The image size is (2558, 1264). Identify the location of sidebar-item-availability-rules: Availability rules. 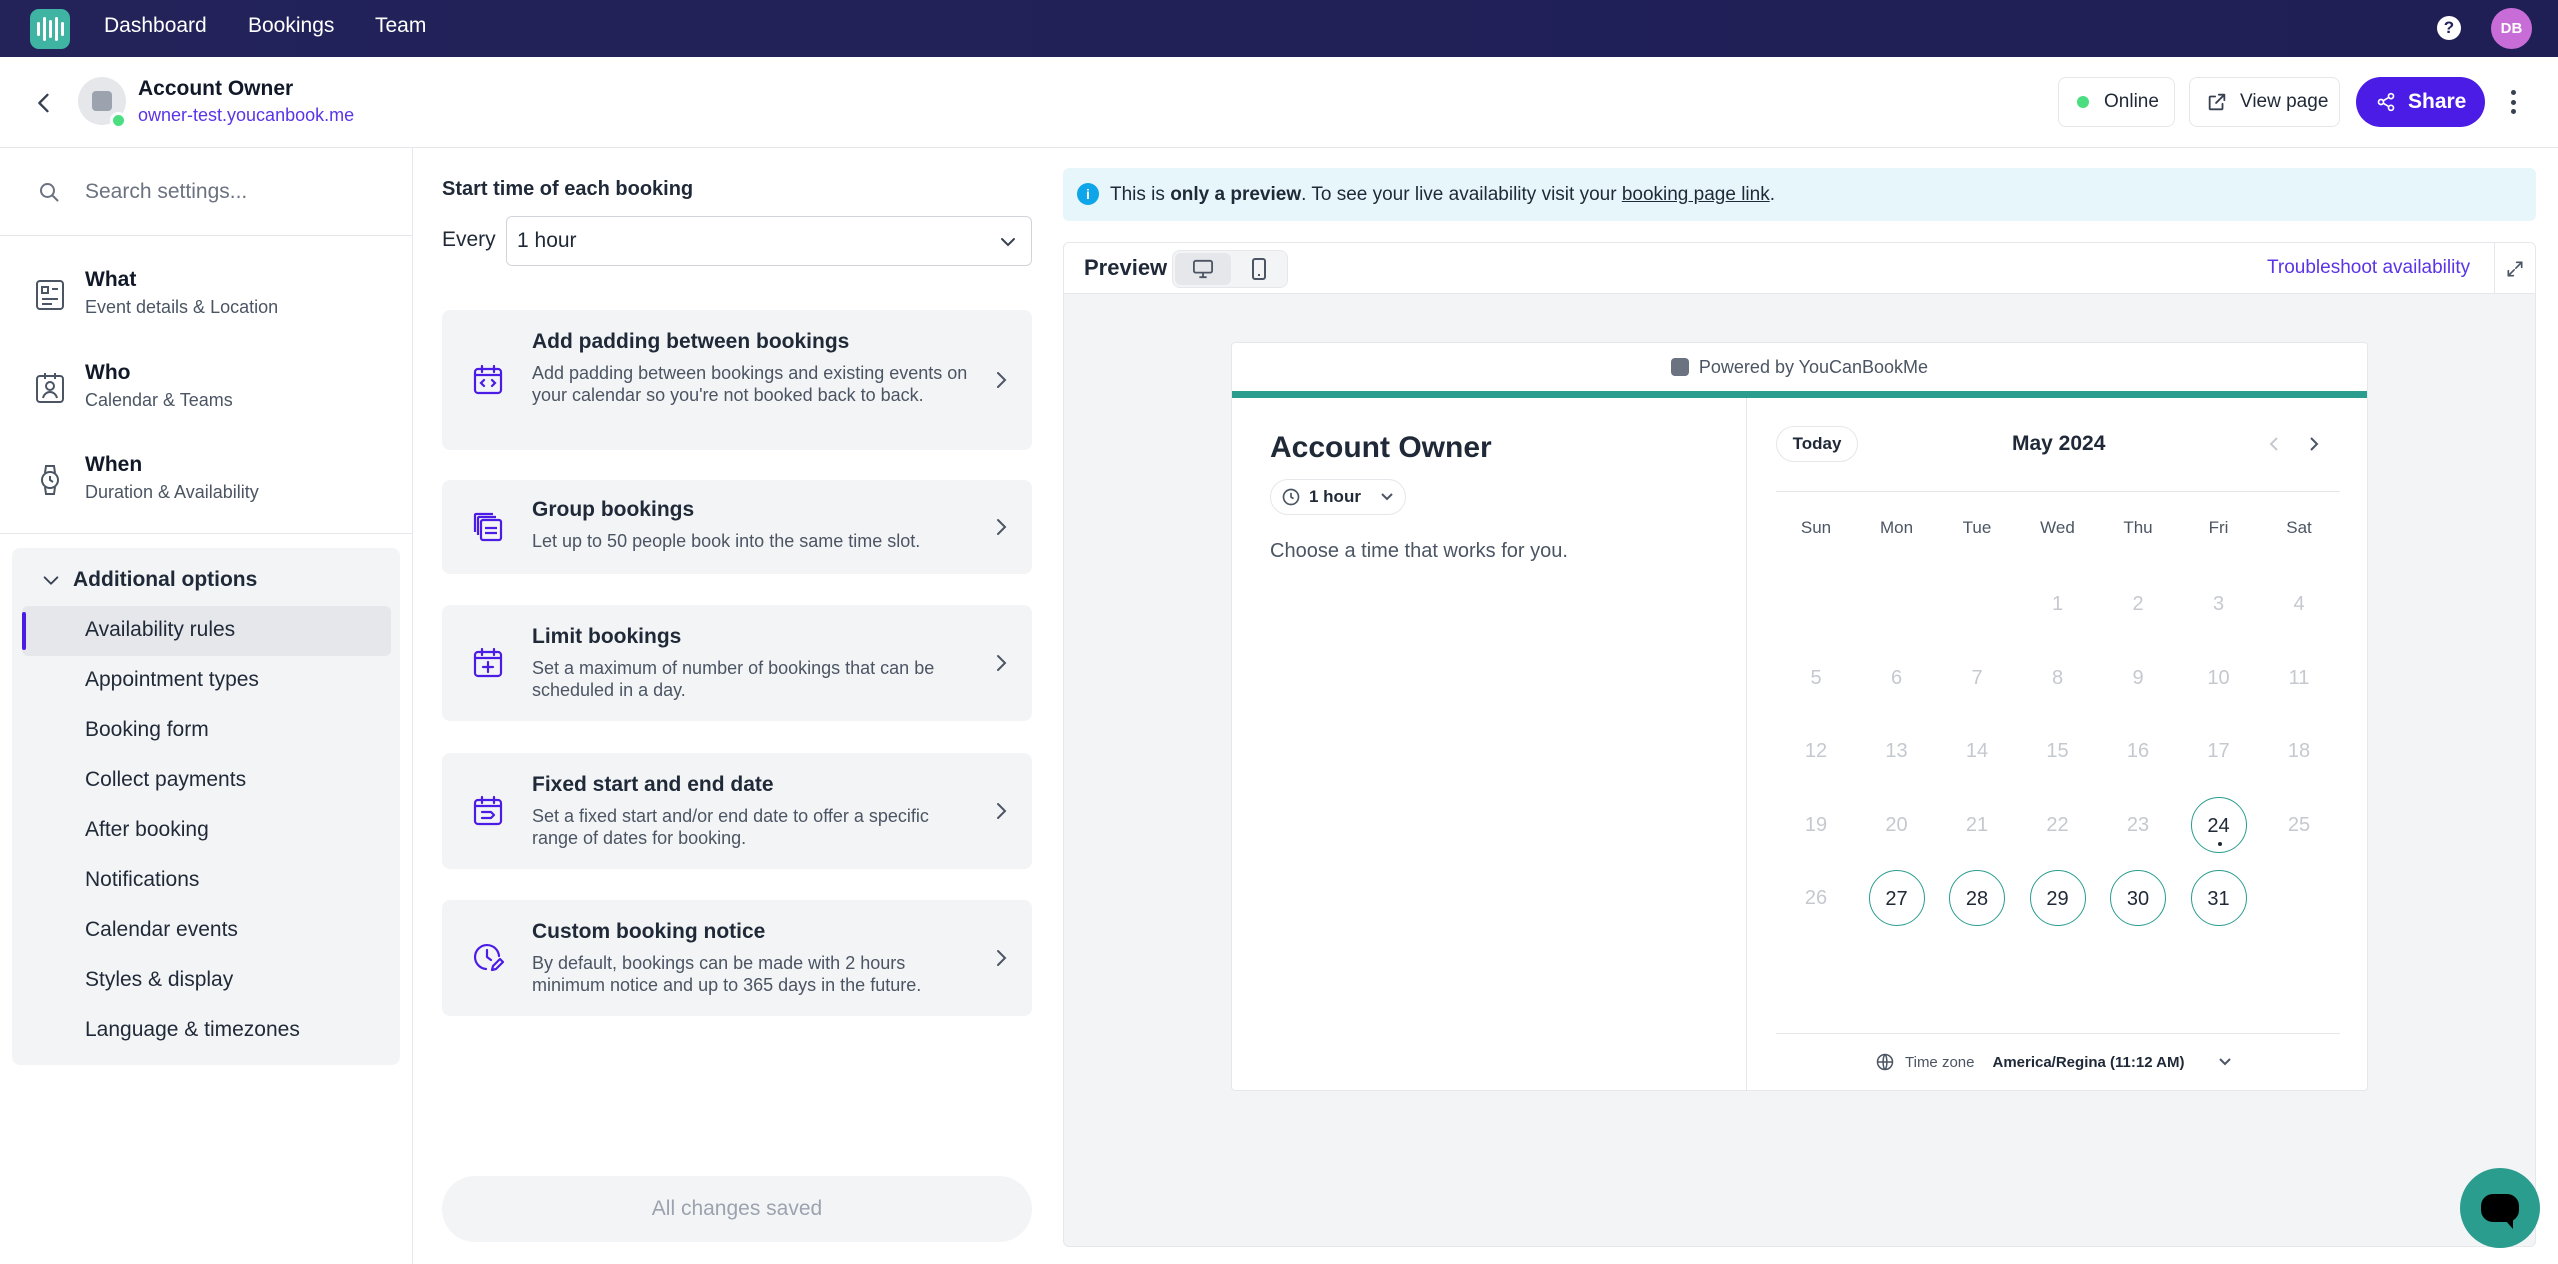
(160, 630).